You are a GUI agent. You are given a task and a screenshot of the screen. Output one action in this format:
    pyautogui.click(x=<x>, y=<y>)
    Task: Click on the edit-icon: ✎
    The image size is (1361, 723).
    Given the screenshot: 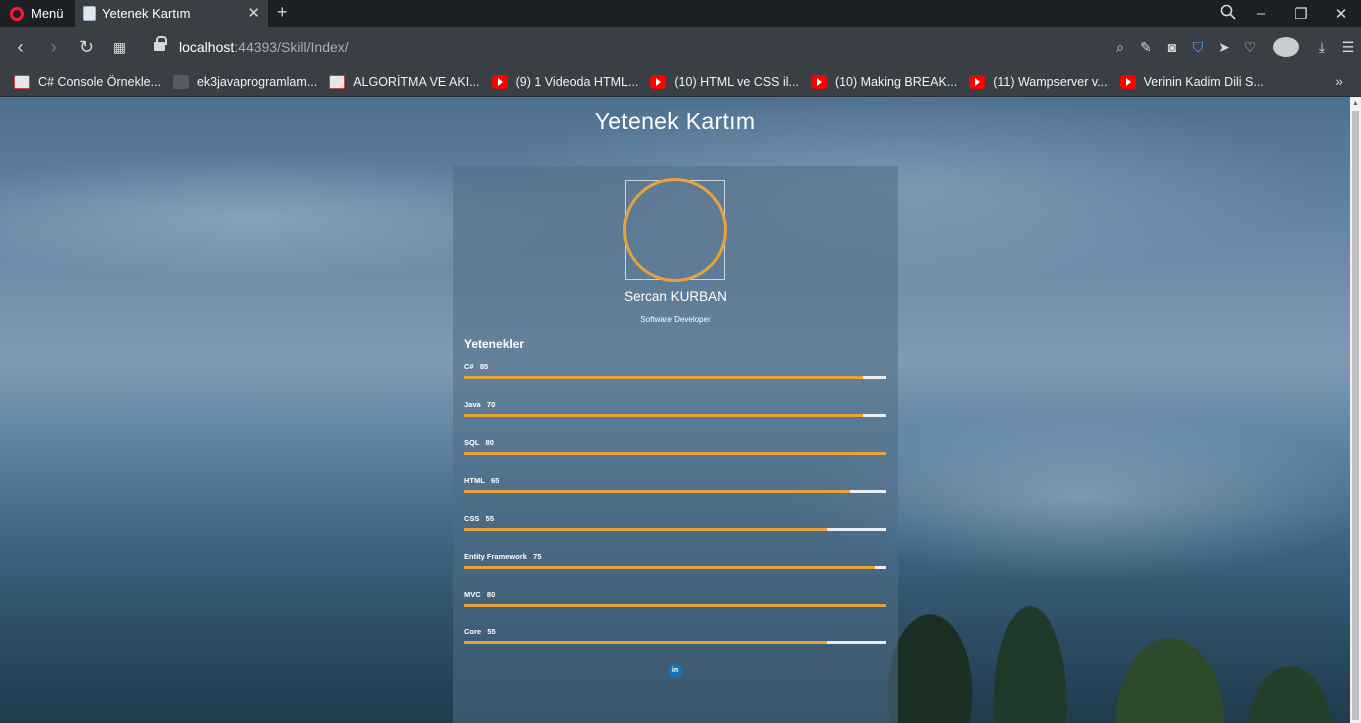 What is the action you would take?
    pyautogui.click(x=1146, y=47)
    